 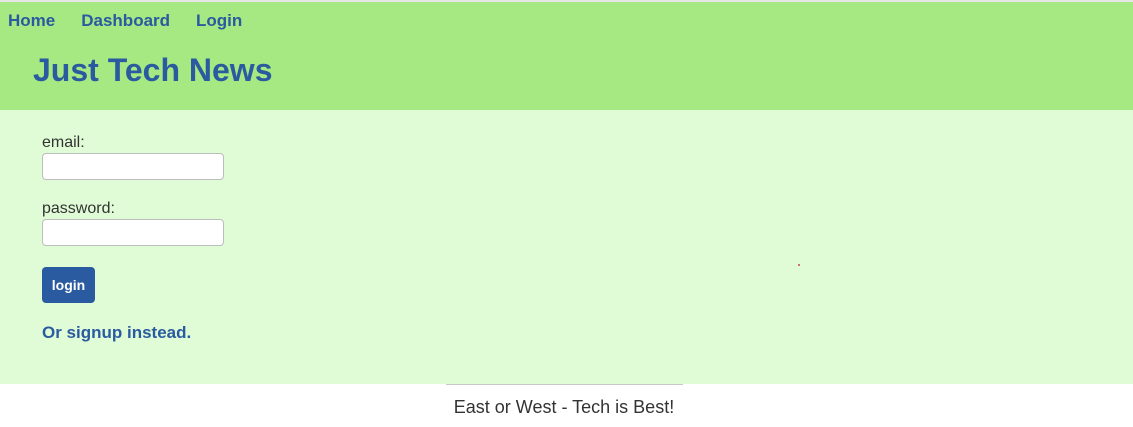 I want to click on nav-login-link: Login, so click(x=219, y=21).